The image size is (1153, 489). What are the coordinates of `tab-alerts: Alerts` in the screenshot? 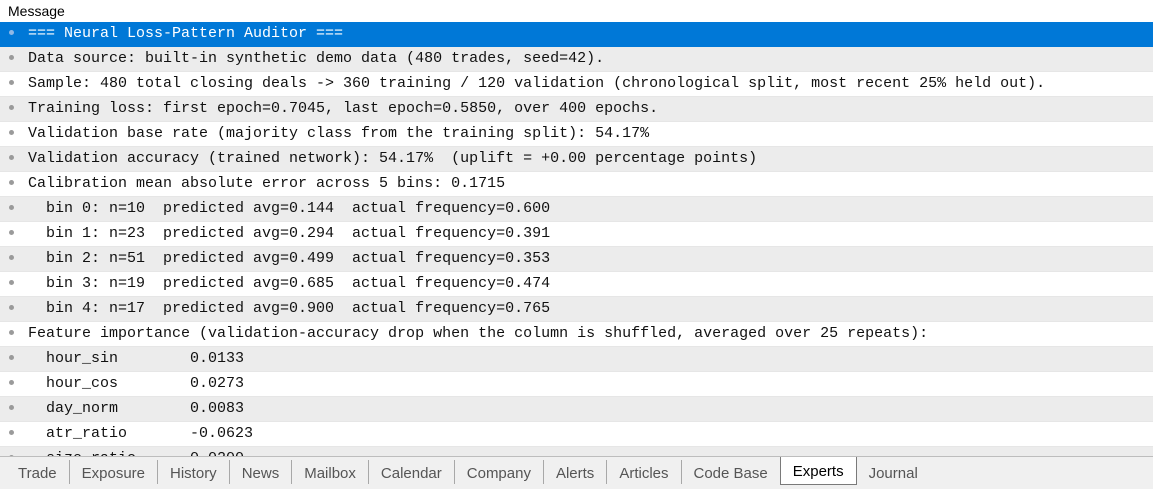 It's located at (576, 472).